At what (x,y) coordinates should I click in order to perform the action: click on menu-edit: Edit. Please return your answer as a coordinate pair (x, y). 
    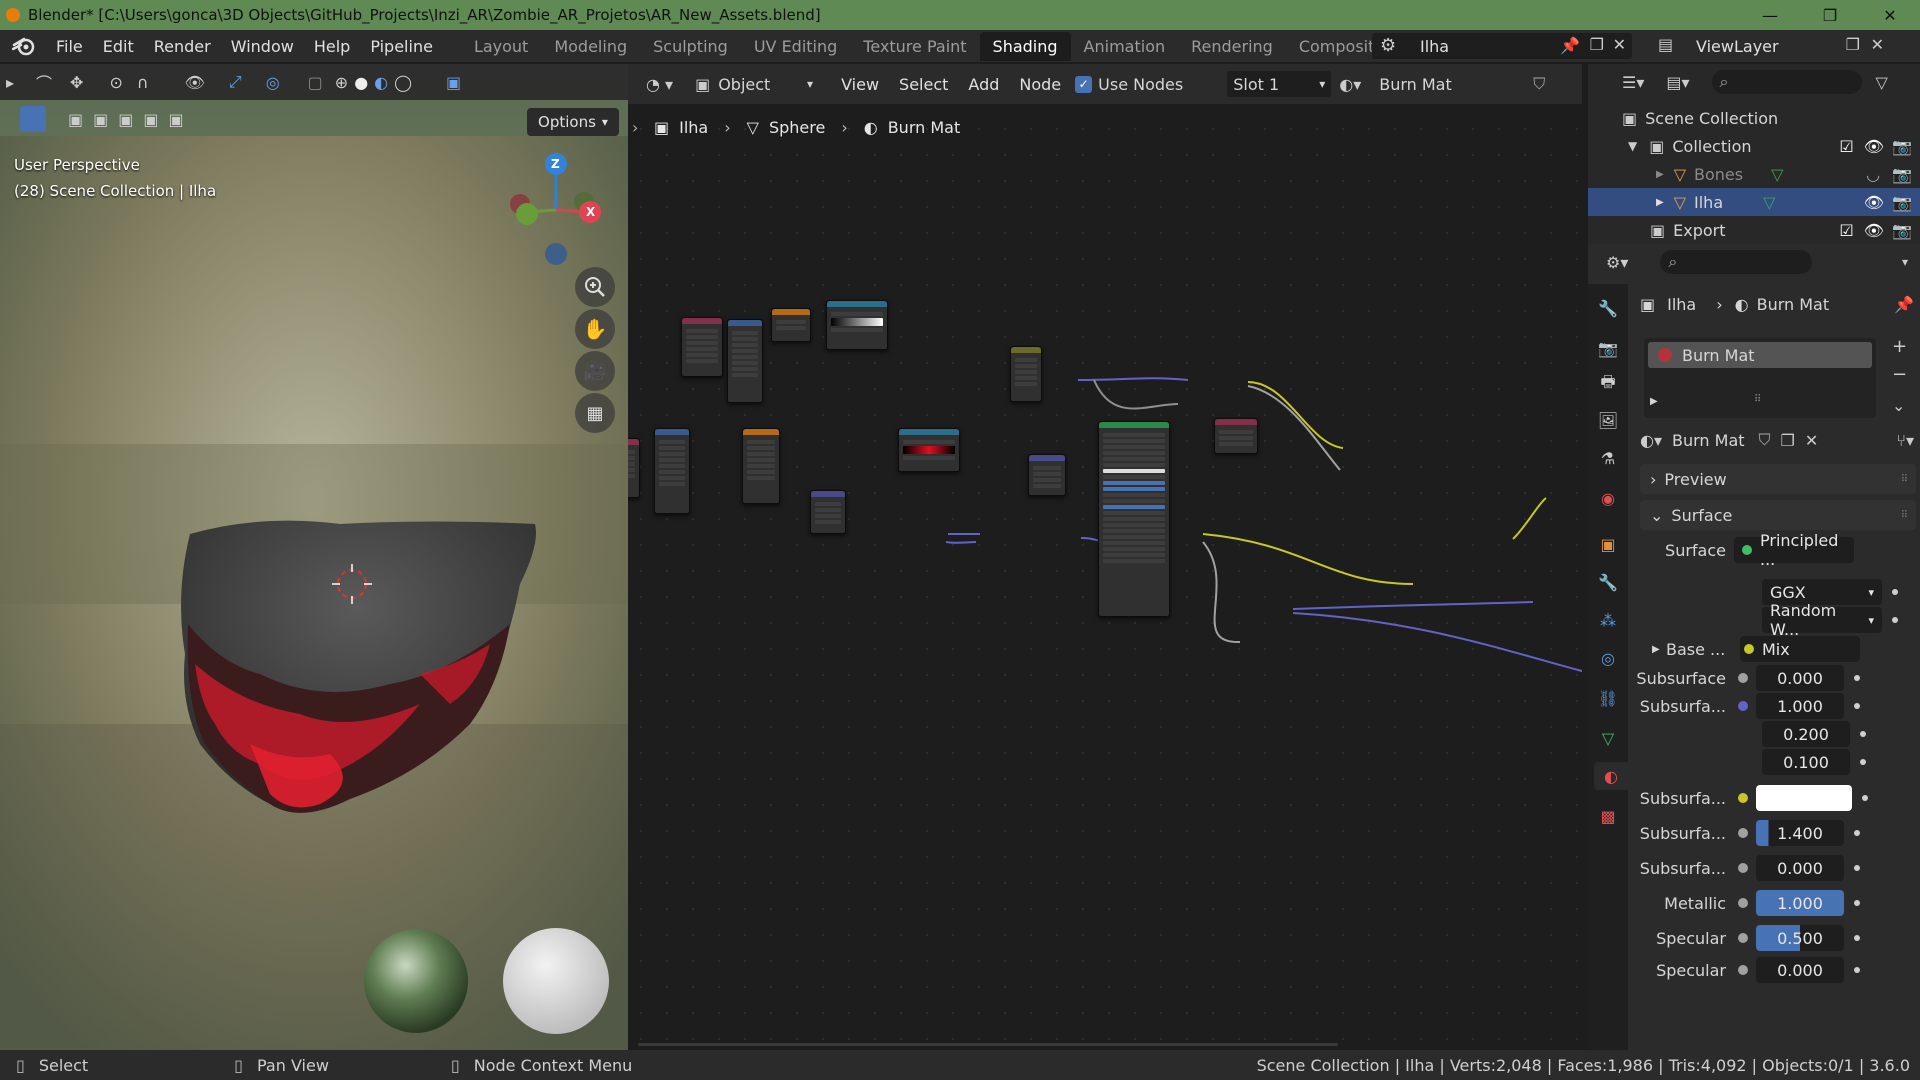
    Looking at the image, I should click on (118, 46).